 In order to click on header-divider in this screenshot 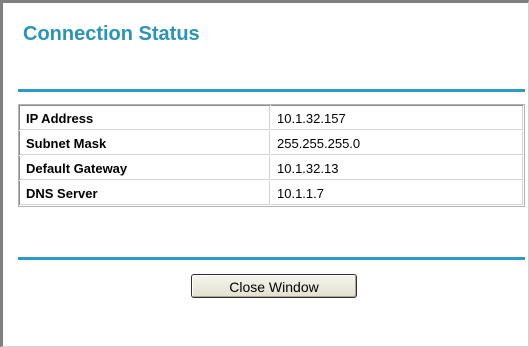, I will do `click(271, 90)`.